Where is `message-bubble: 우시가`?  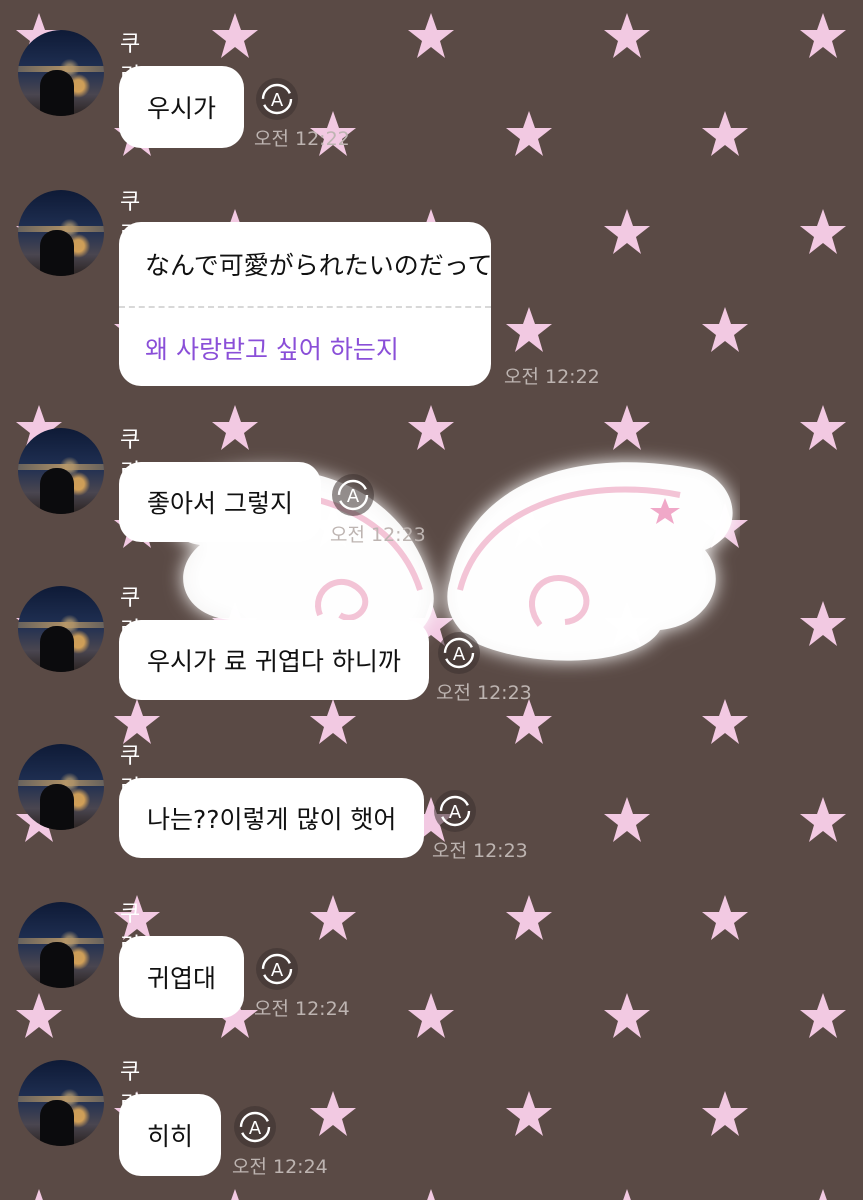
message-bubble: 우시가 is located at coordinates (182, 107).